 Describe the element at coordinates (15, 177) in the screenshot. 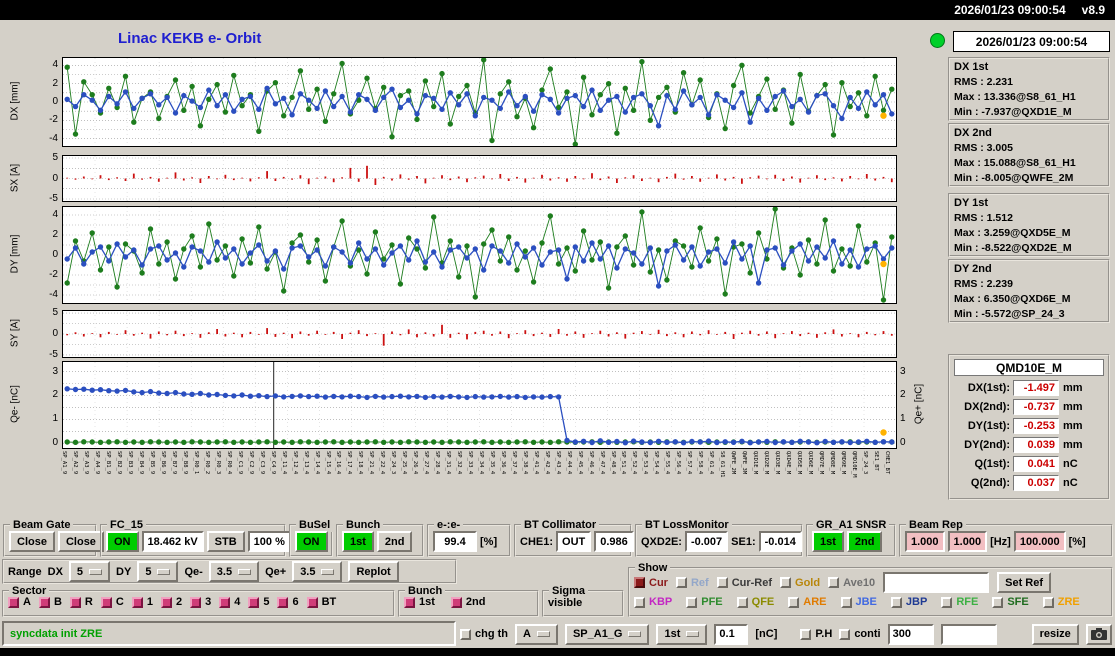

I see `y-axis-label: SX [A]` at that location.